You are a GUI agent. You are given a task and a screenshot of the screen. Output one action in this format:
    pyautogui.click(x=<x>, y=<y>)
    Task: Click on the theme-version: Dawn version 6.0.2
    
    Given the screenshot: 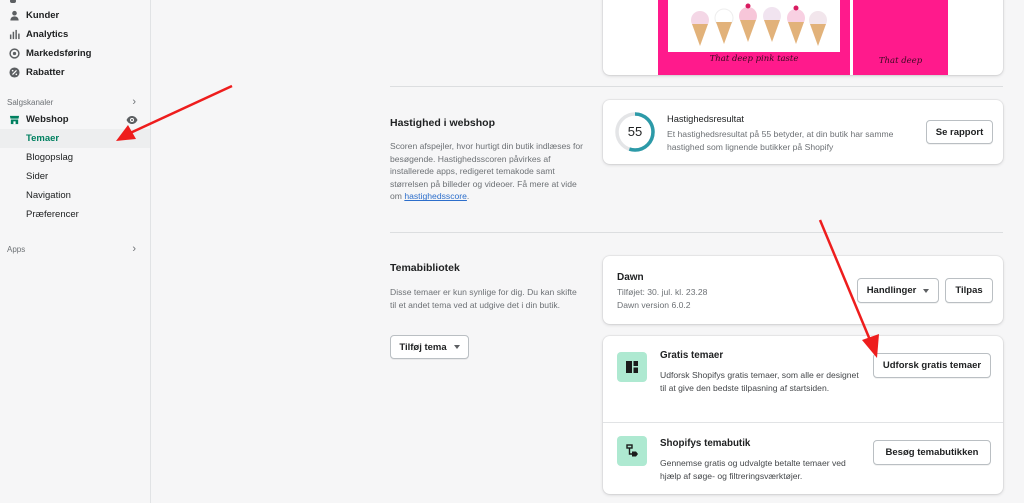 What is the action you would take?
    pyautogui.click(x=654, y=305)
    